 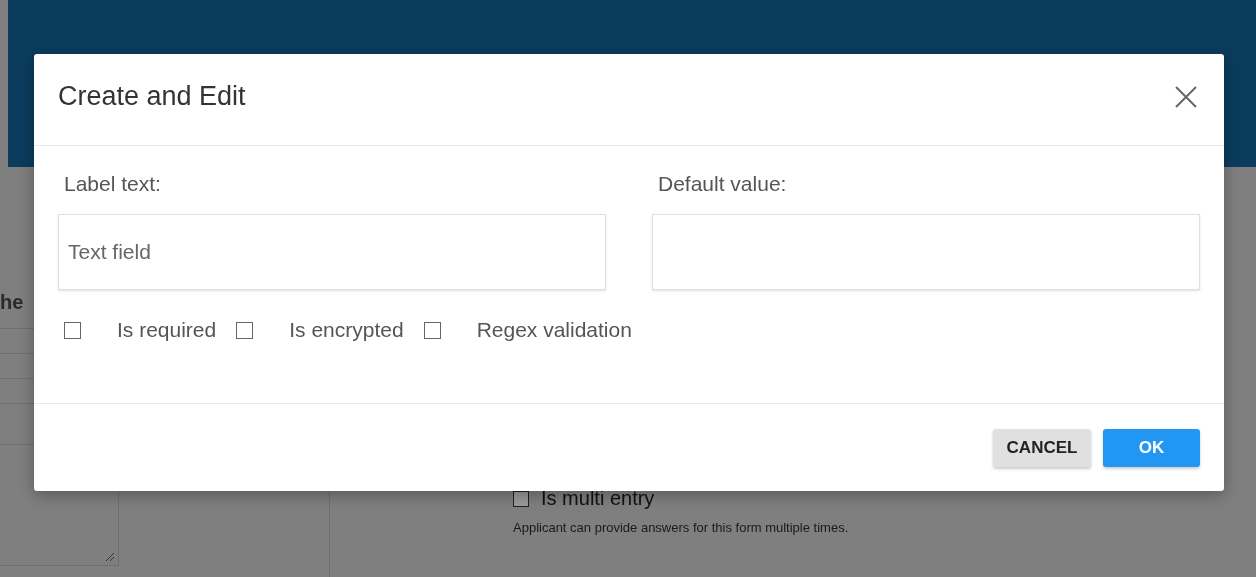 I want to click on checkbox-label: Is multi entry, so click(x=598, y=498).